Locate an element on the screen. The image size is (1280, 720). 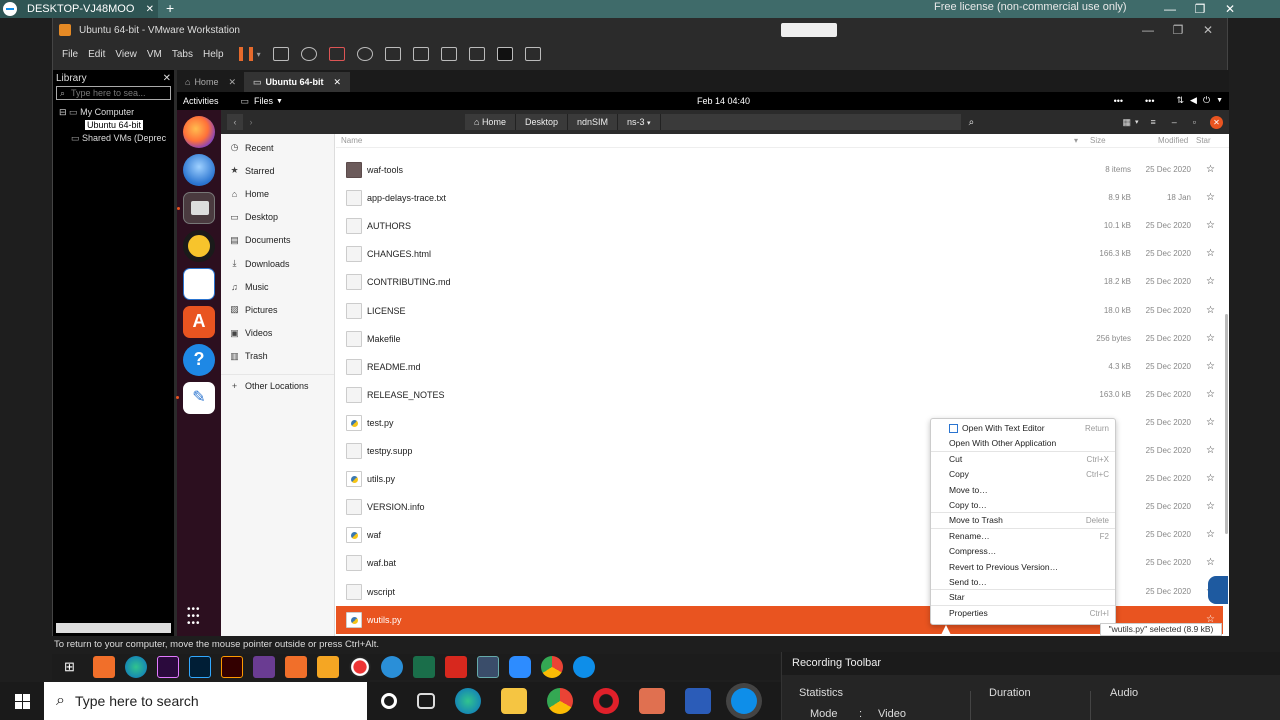
tree-item-shared-vms: ▭ Shared VMs (Deprec is located at coordinates (116, 138).